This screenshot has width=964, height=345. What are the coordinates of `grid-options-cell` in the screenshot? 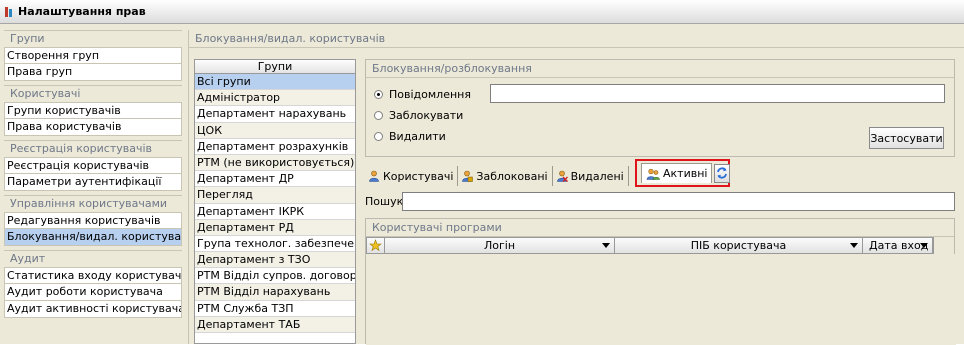 It's located at (376, 245).